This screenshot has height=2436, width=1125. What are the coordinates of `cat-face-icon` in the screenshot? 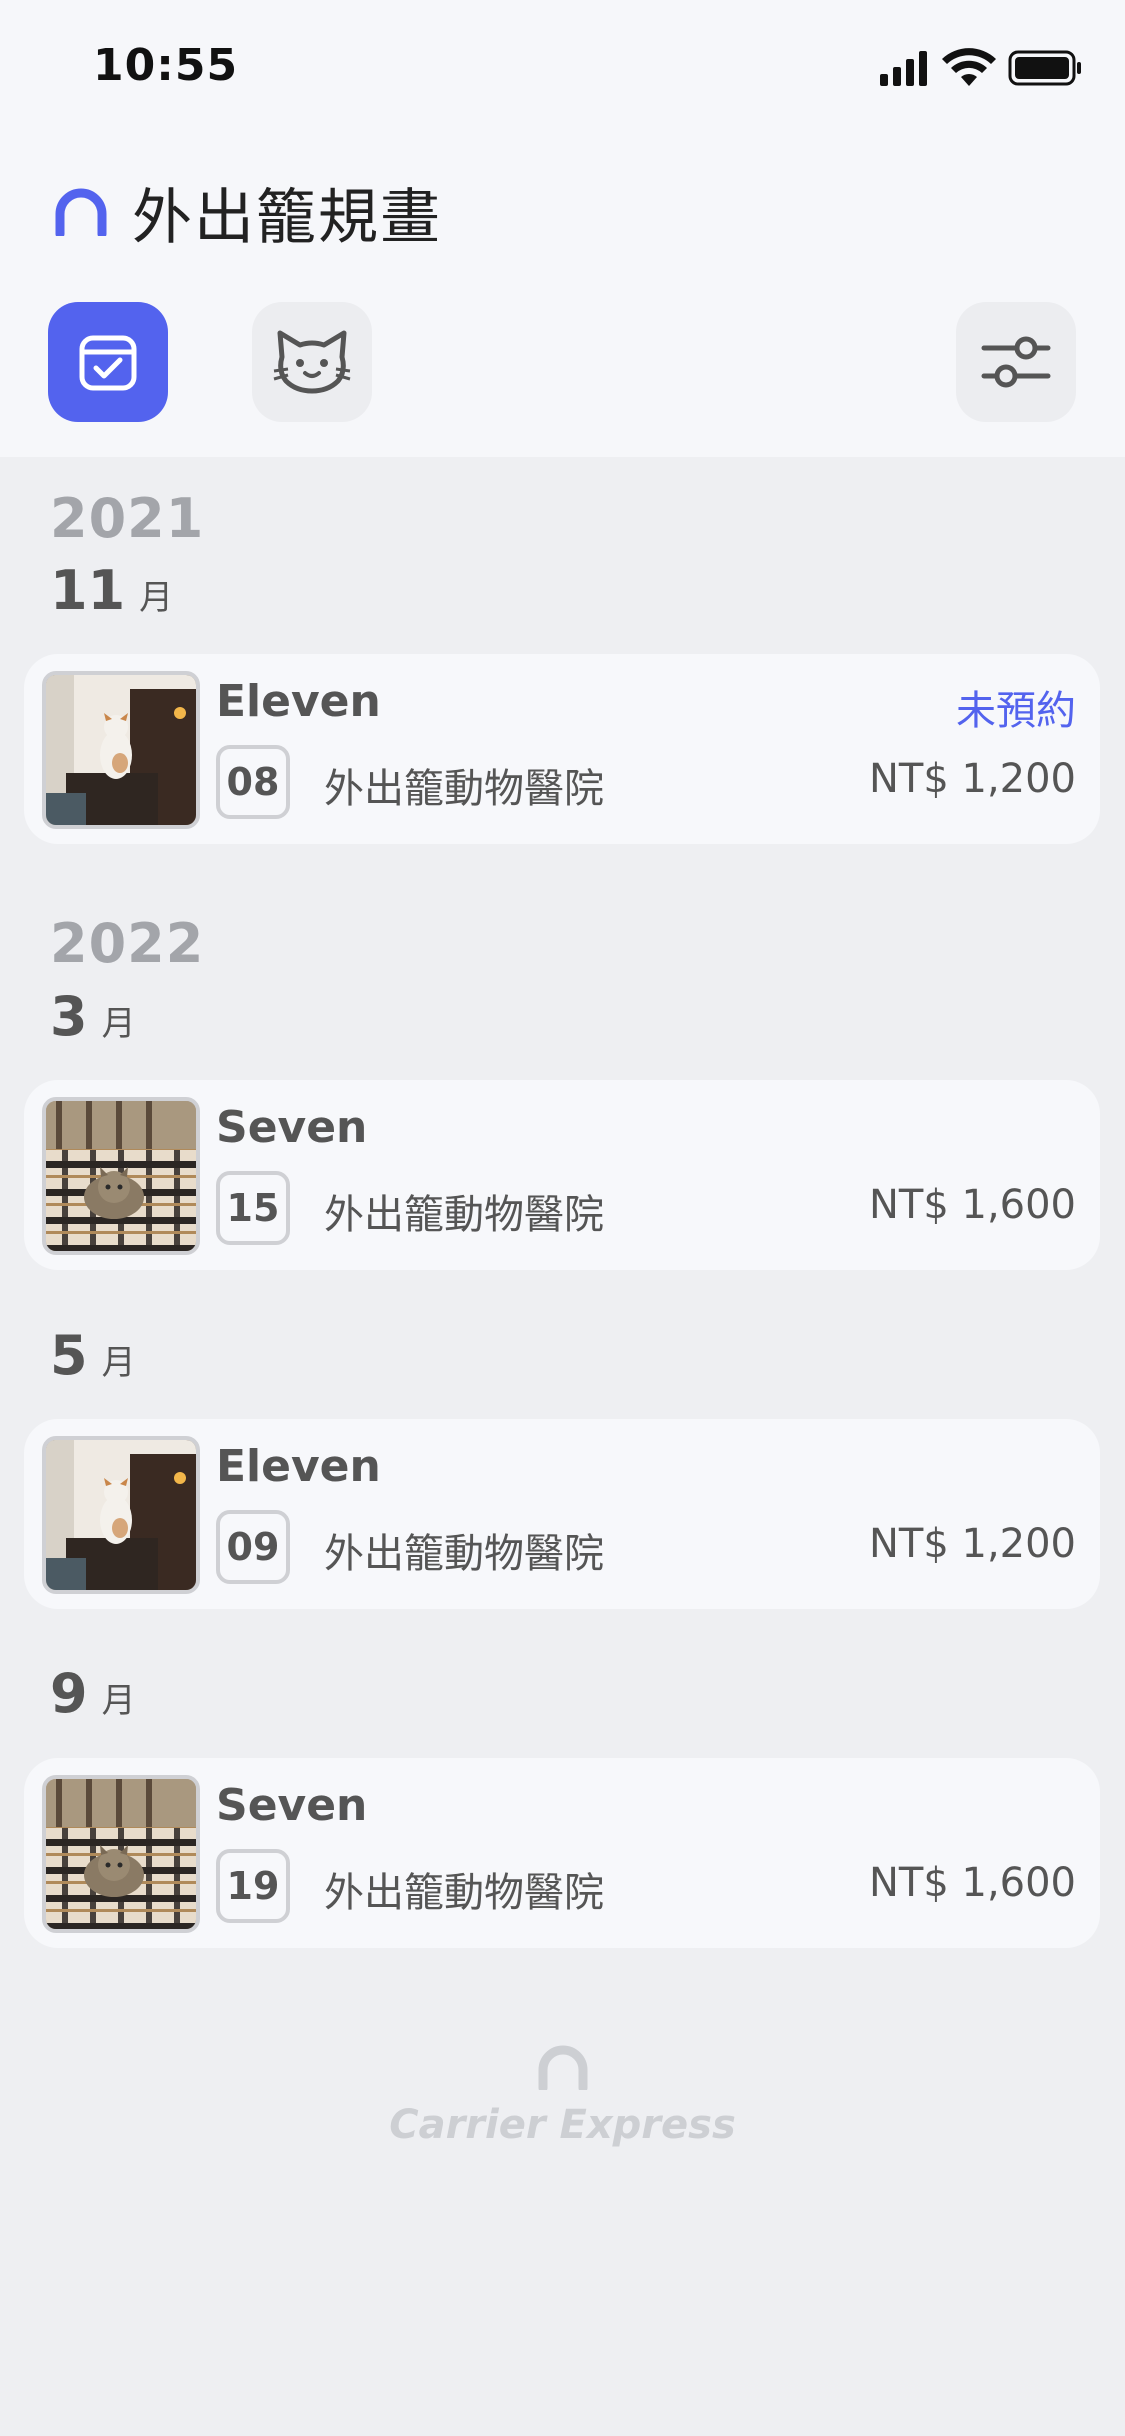 It's located at (312, 362).